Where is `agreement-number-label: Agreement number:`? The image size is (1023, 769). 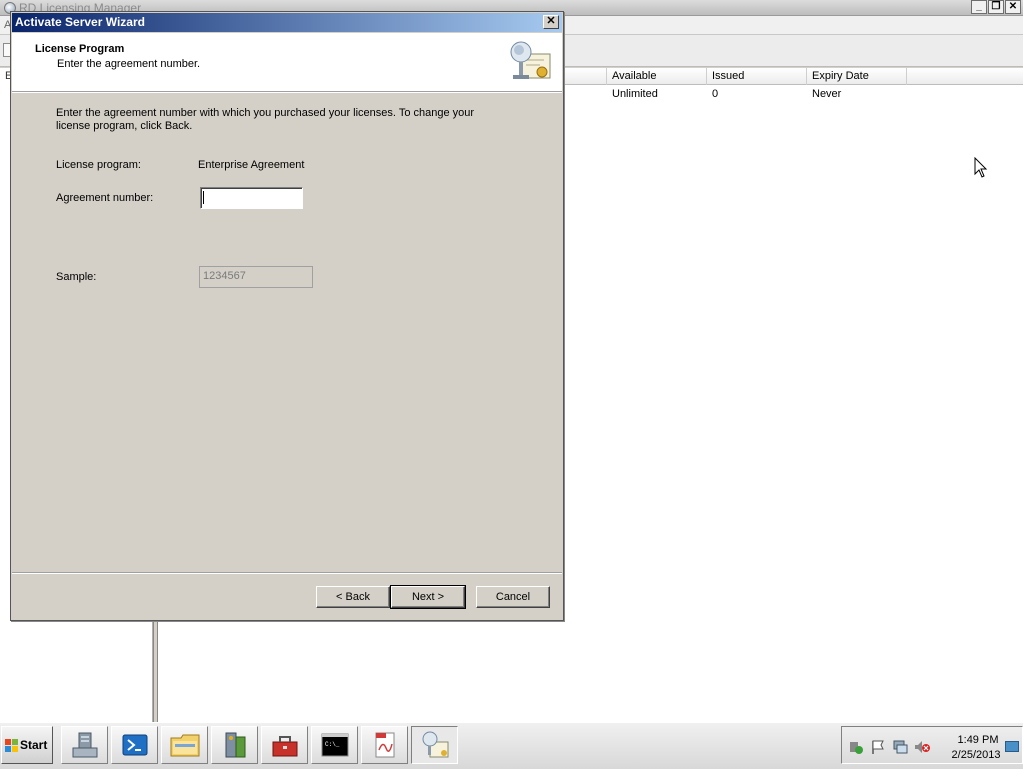
agreement-number-label: Agreement number: is located at coordinates (105, 198).